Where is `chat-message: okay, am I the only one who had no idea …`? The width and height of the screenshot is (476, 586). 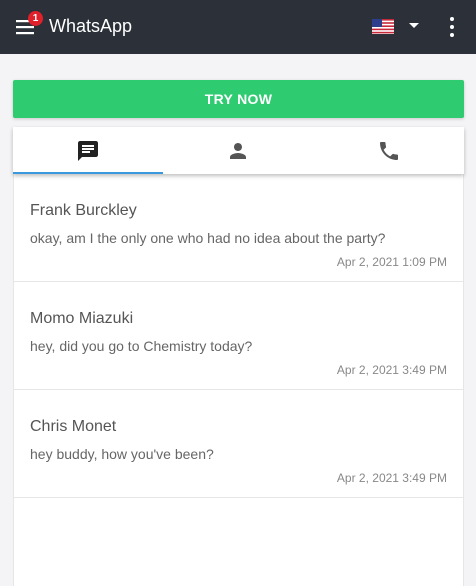 chat-message: okay, am I the only one who had no idea … is located at coordinates (208, 238).